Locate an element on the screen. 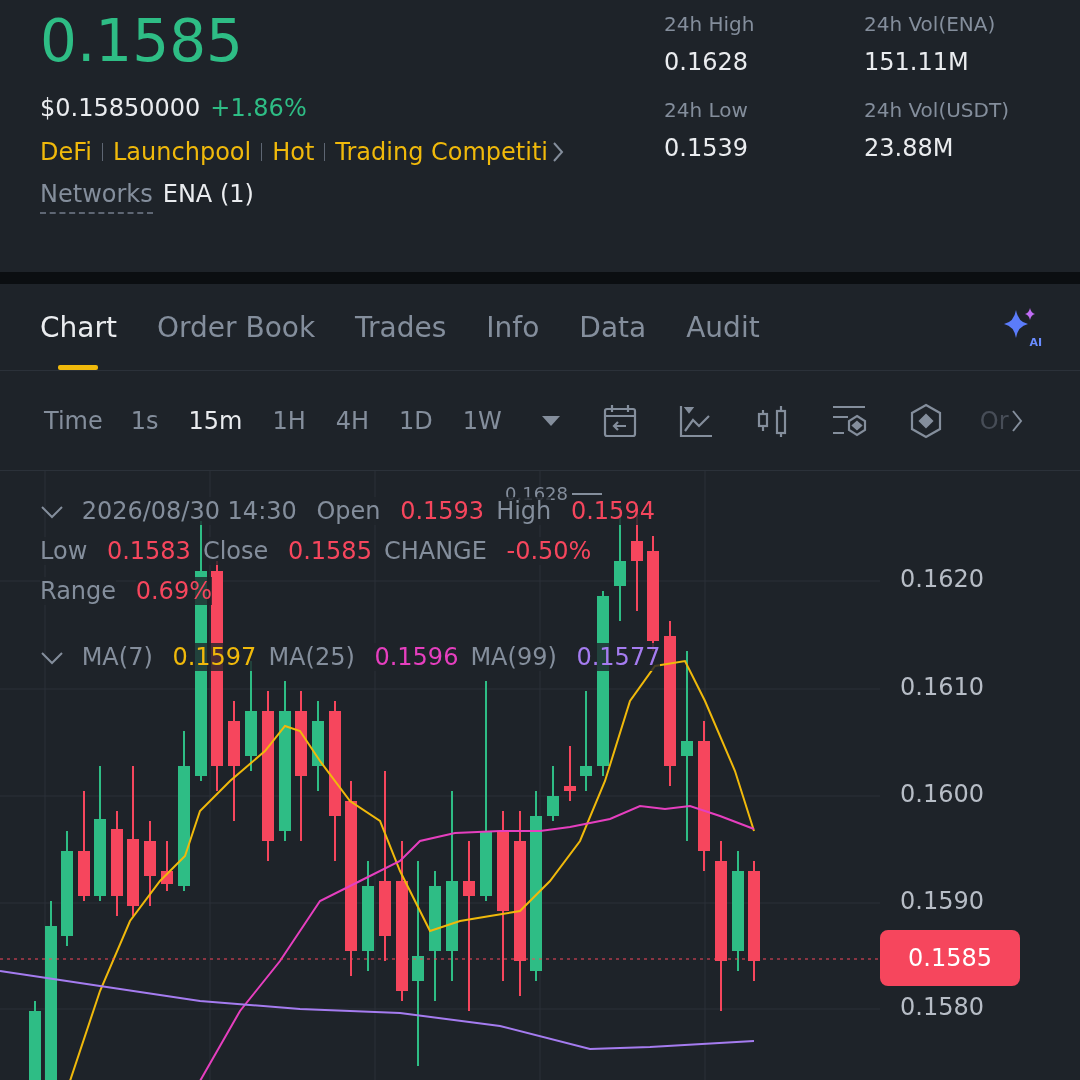 The image size is (1080, 1080). candle-time: 2026/08/30 14:30 is located at coordinates (189, 511).